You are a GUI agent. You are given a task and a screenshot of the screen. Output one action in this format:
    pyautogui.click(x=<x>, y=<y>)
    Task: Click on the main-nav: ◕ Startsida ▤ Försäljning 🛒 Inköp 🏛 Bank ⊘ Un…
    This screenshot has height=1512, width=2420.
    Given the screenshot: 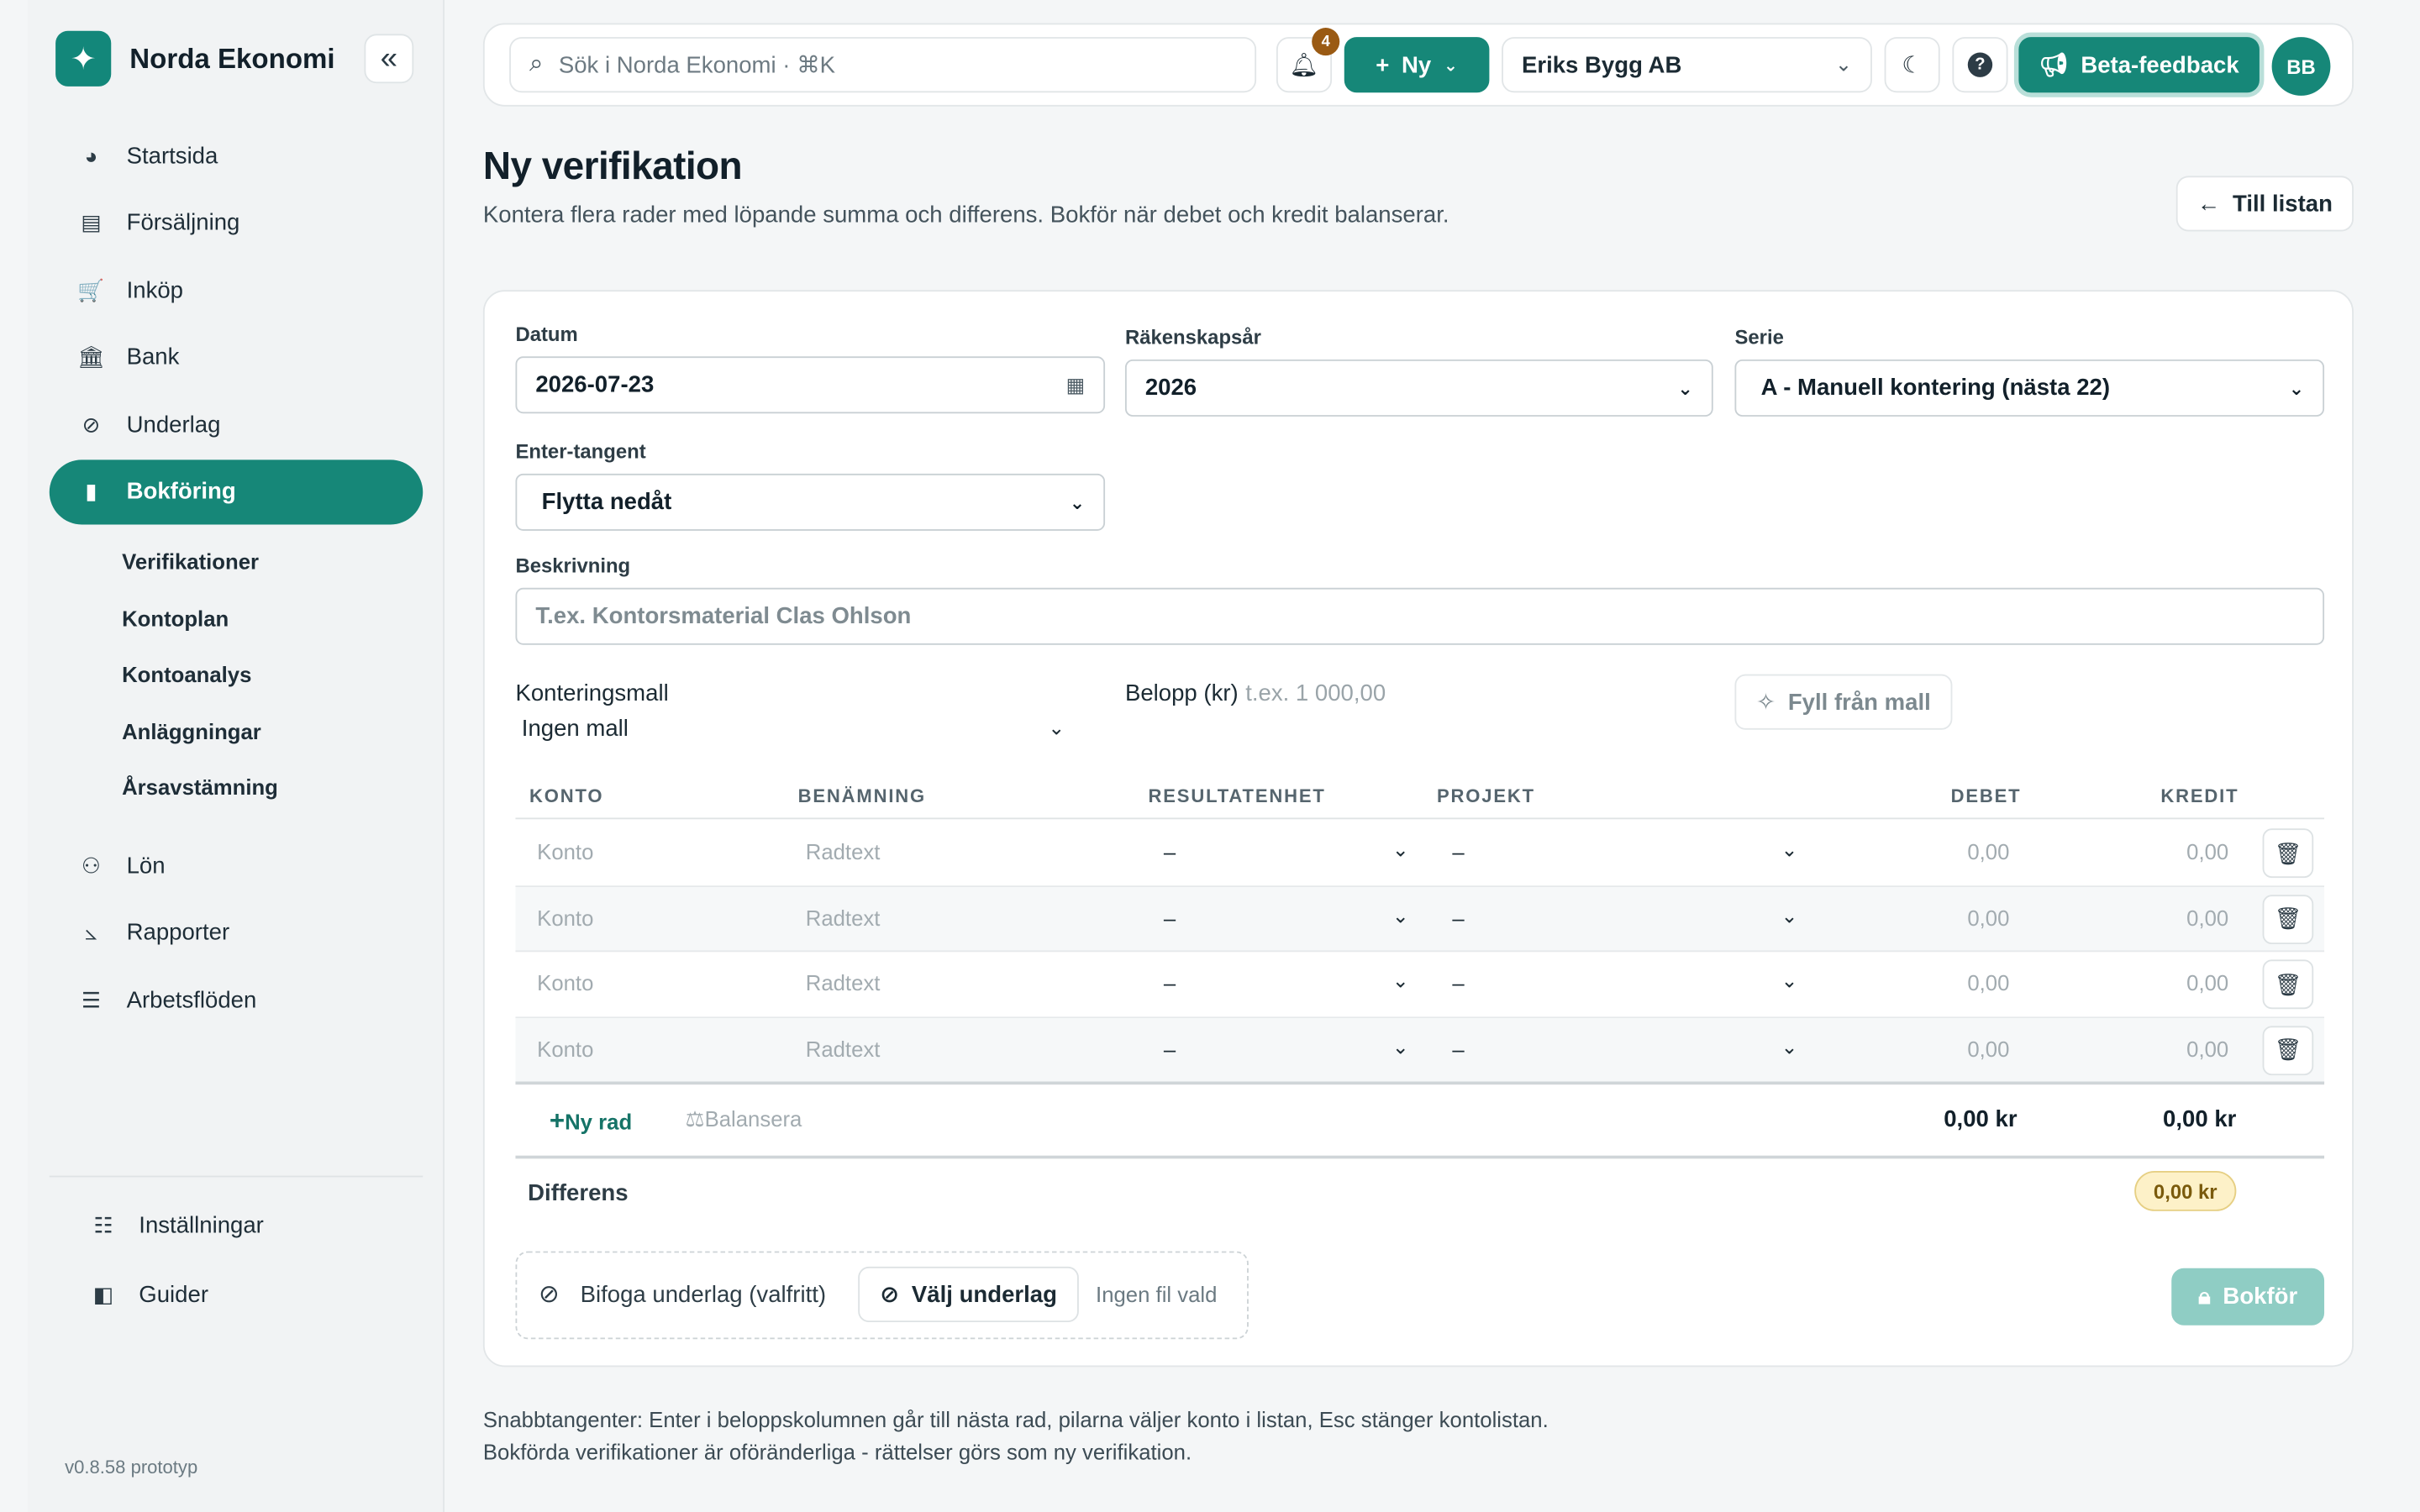 What is the action you would take?
    pyautogui.click(x=236, y=477)
    